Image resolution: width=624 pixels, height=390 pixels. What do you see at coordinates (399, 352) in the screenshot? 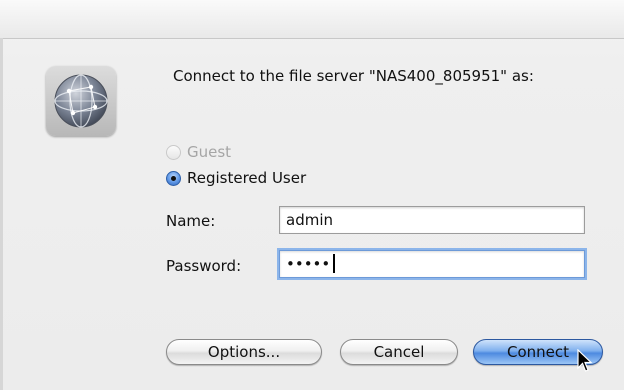
I see `cancel-button: Cancel` at bounding box center [399, 352].